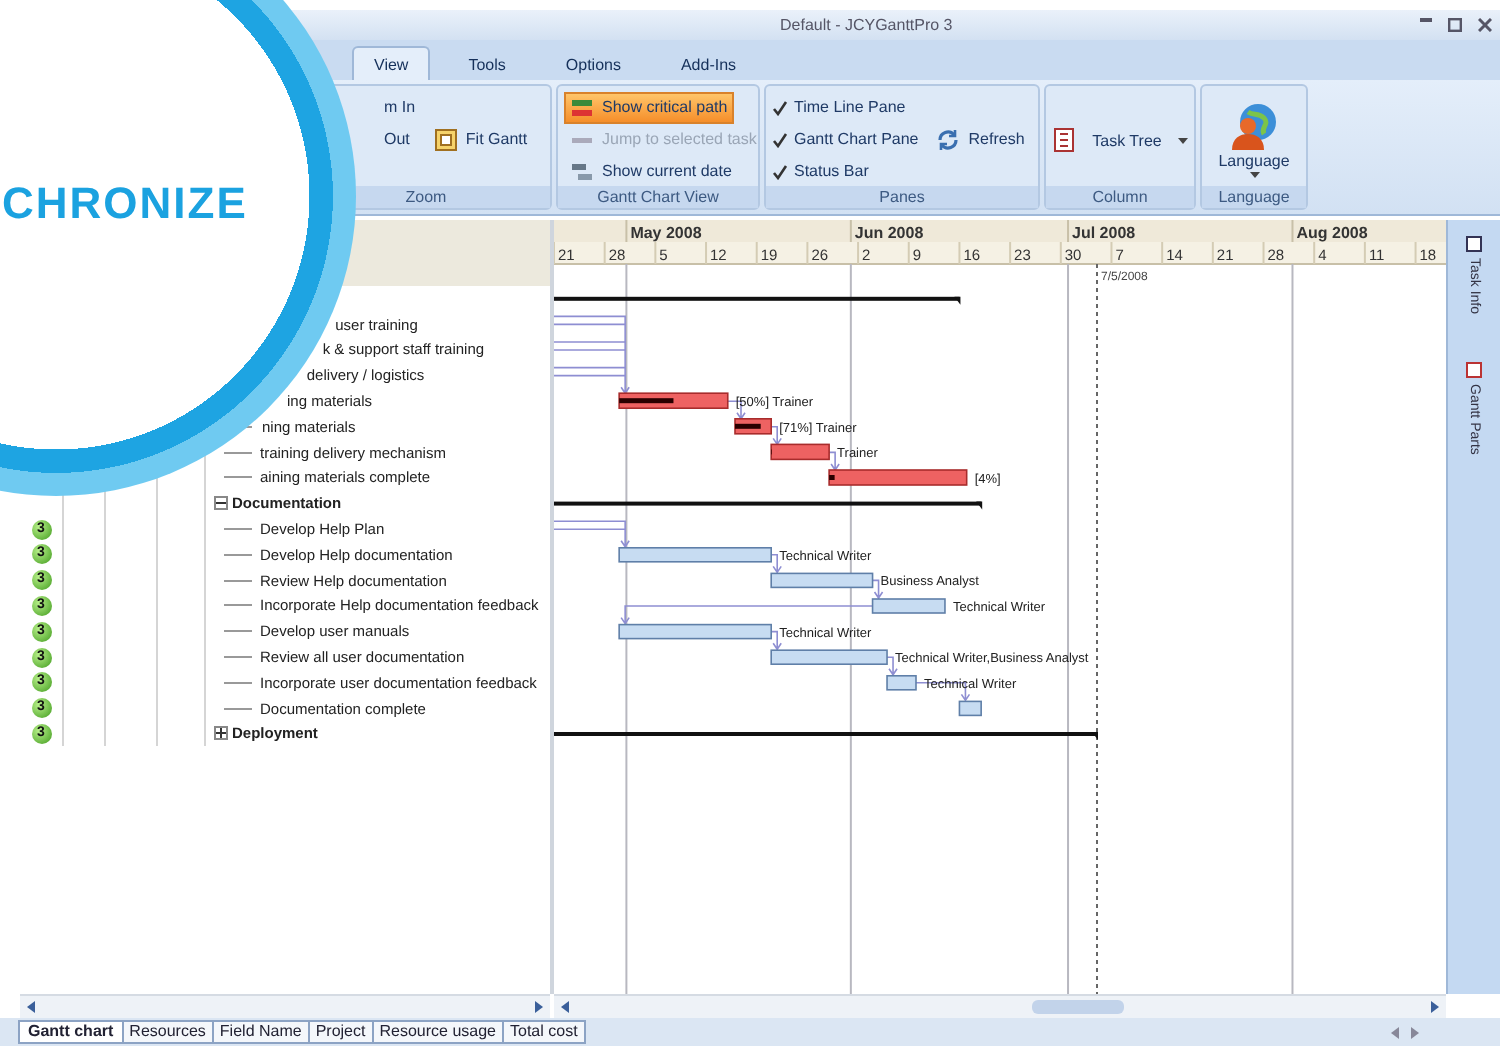  I want to click on ribbon-button: Show current date, so click(651, 171).